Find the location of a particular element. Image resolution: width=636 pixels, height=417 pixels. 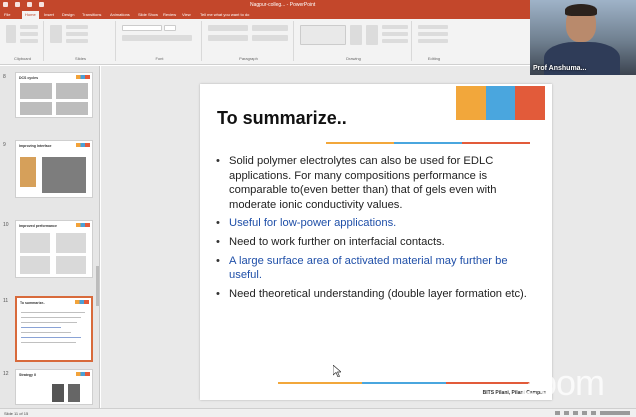

clipboard-label: Clipboard is located at coordinates (22, 58).